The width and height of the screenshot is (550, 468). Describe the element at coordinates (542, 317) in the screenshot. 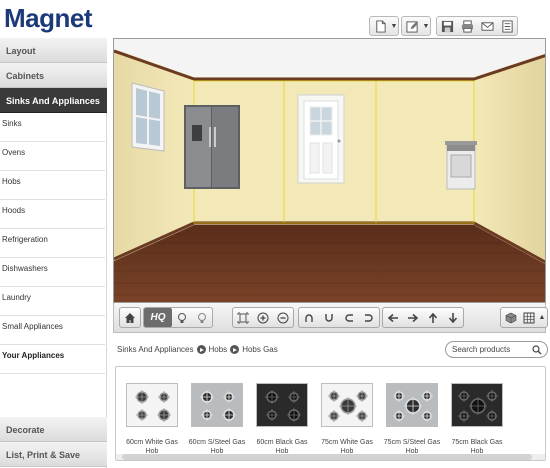

I see `chevron-up-icon: ▲` at that location.